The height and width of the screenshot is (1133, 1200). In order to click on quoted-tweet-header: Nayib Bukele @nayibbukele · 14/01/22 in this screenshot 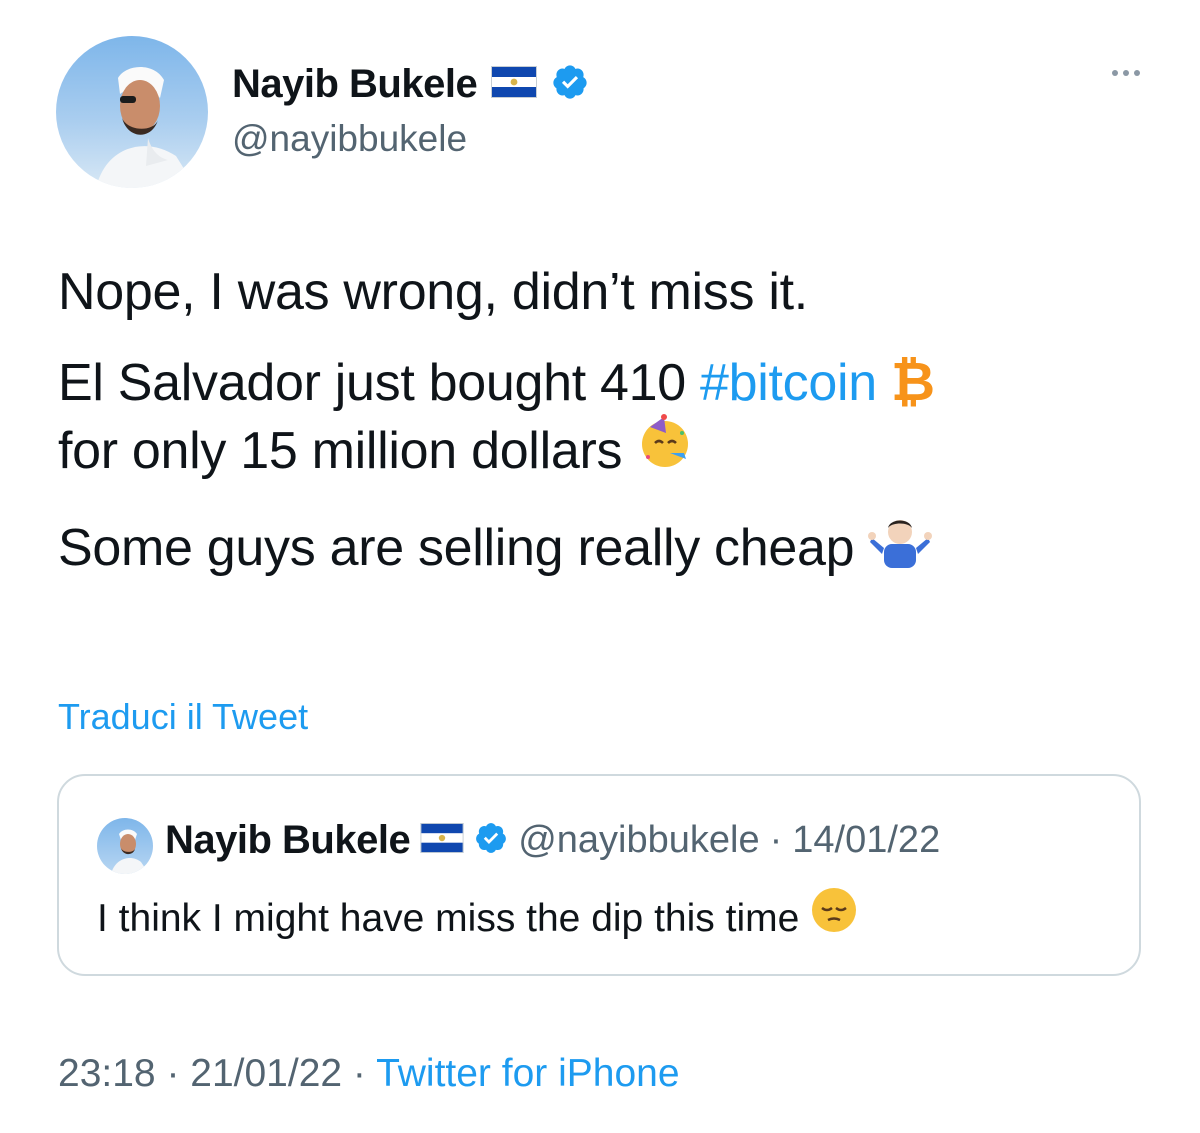, I will do `click(552, 840)`.